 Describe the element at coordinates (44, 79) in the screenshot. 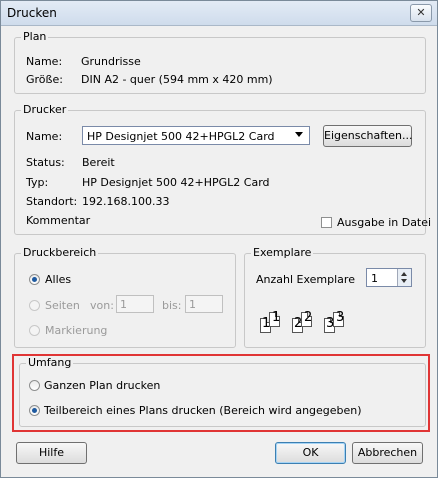

I see `plan-size-label: Größe:` at that location.